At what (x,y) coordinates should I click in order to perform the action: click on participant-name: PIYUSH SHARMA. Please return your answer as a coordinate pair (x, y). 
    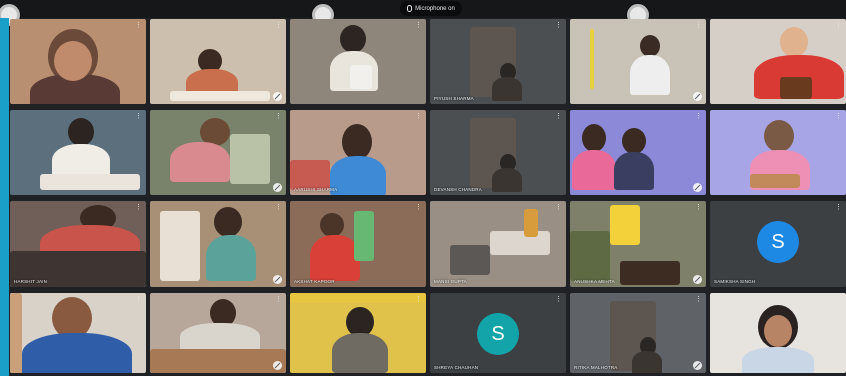
    Looking at the image, I should click on (454, 98).